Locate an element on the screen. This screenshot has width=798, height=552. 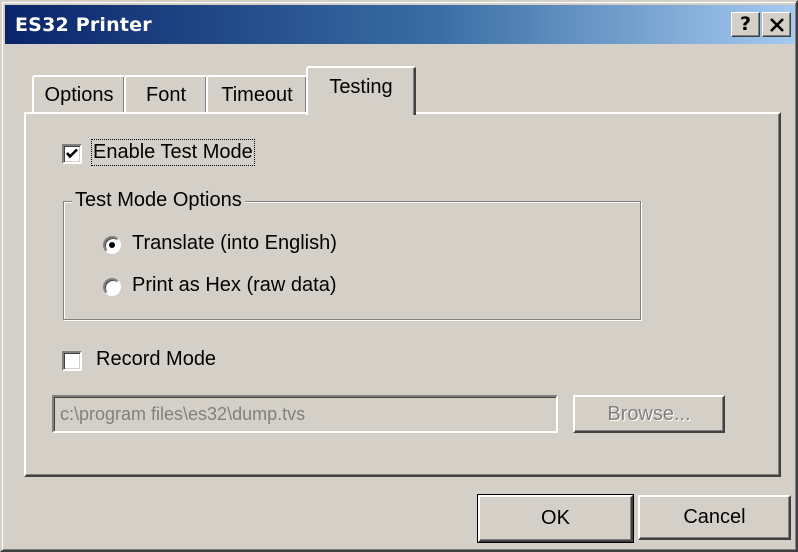
dump-path-input: c:\program files\es32\dump.tvs is located at coordinates (305, 414).